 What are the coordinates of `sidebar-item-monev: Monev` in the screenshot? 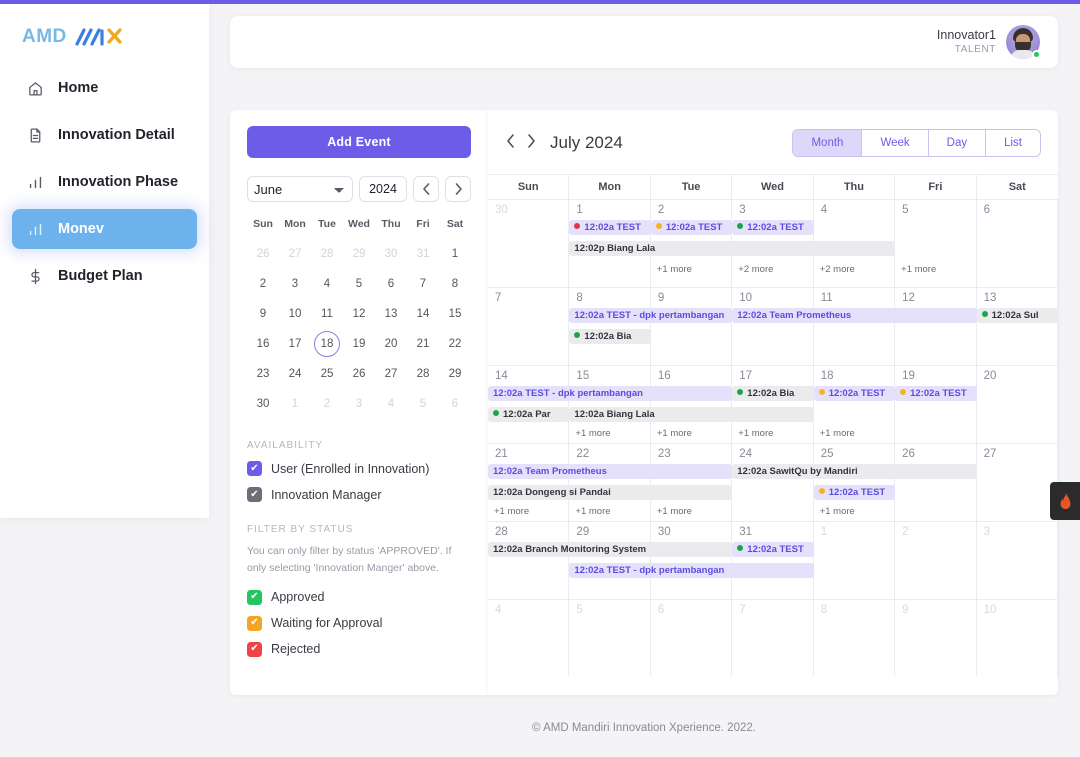 It's located at (104, 229).